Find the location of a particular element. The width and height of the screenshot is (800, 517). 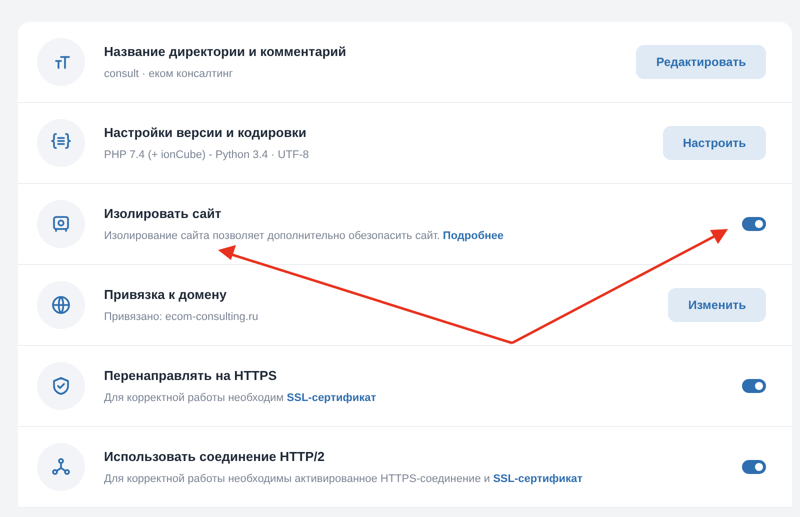

setting-title: Привязка к домену is located at coordinates (166, 295).